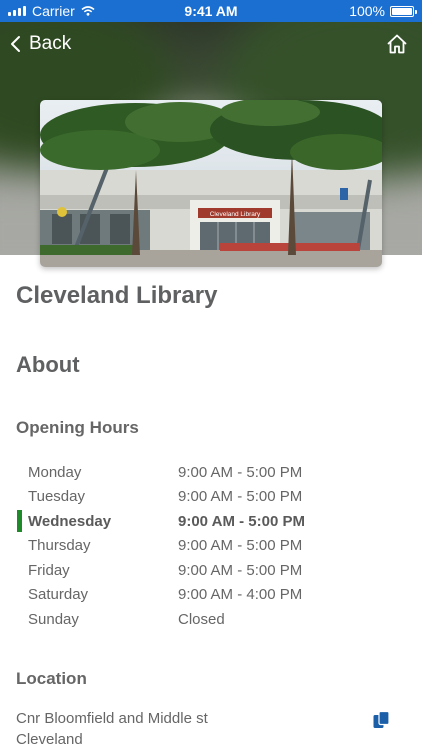 Image resolution: width=422 pixels, height=750 pixels. I want to click on home-button, so click(397, 44).